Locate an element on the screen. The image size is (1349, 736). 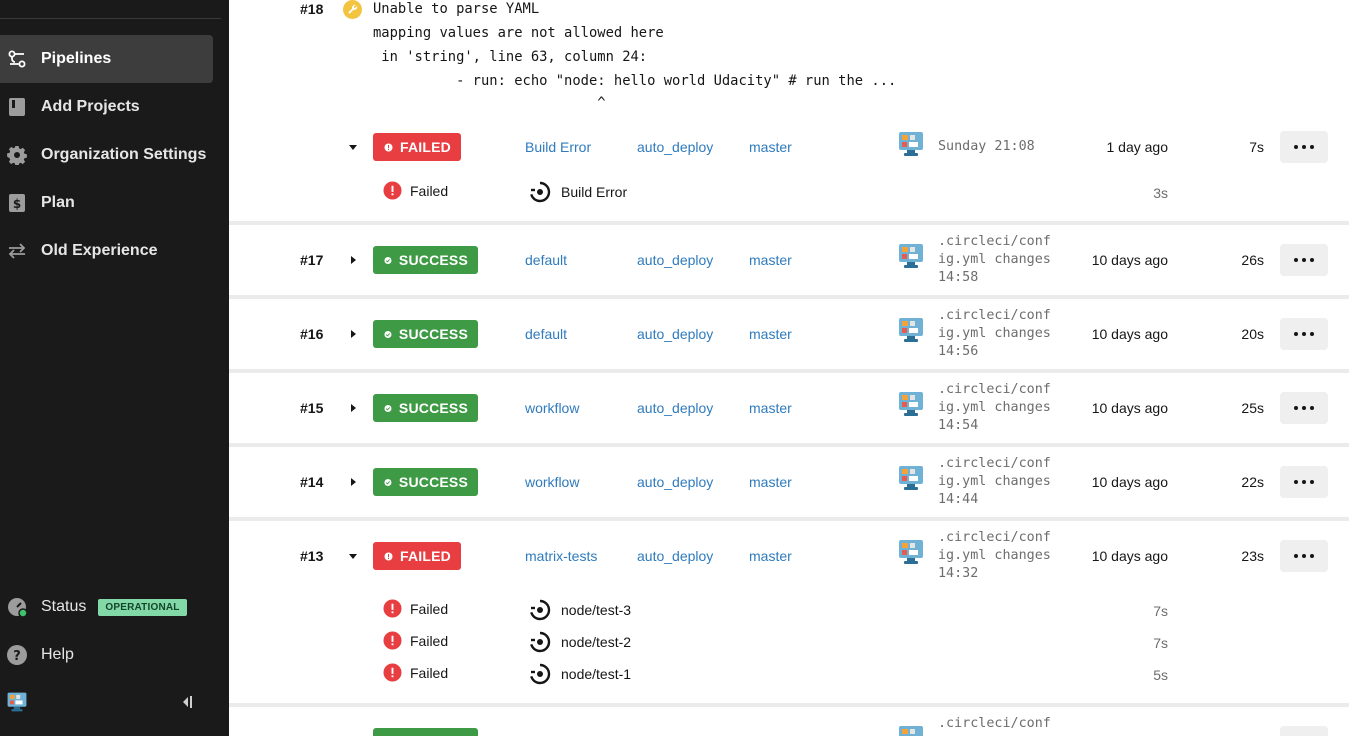
job-row: Failed node/test-3 7s is located at coordinates (789, 611).